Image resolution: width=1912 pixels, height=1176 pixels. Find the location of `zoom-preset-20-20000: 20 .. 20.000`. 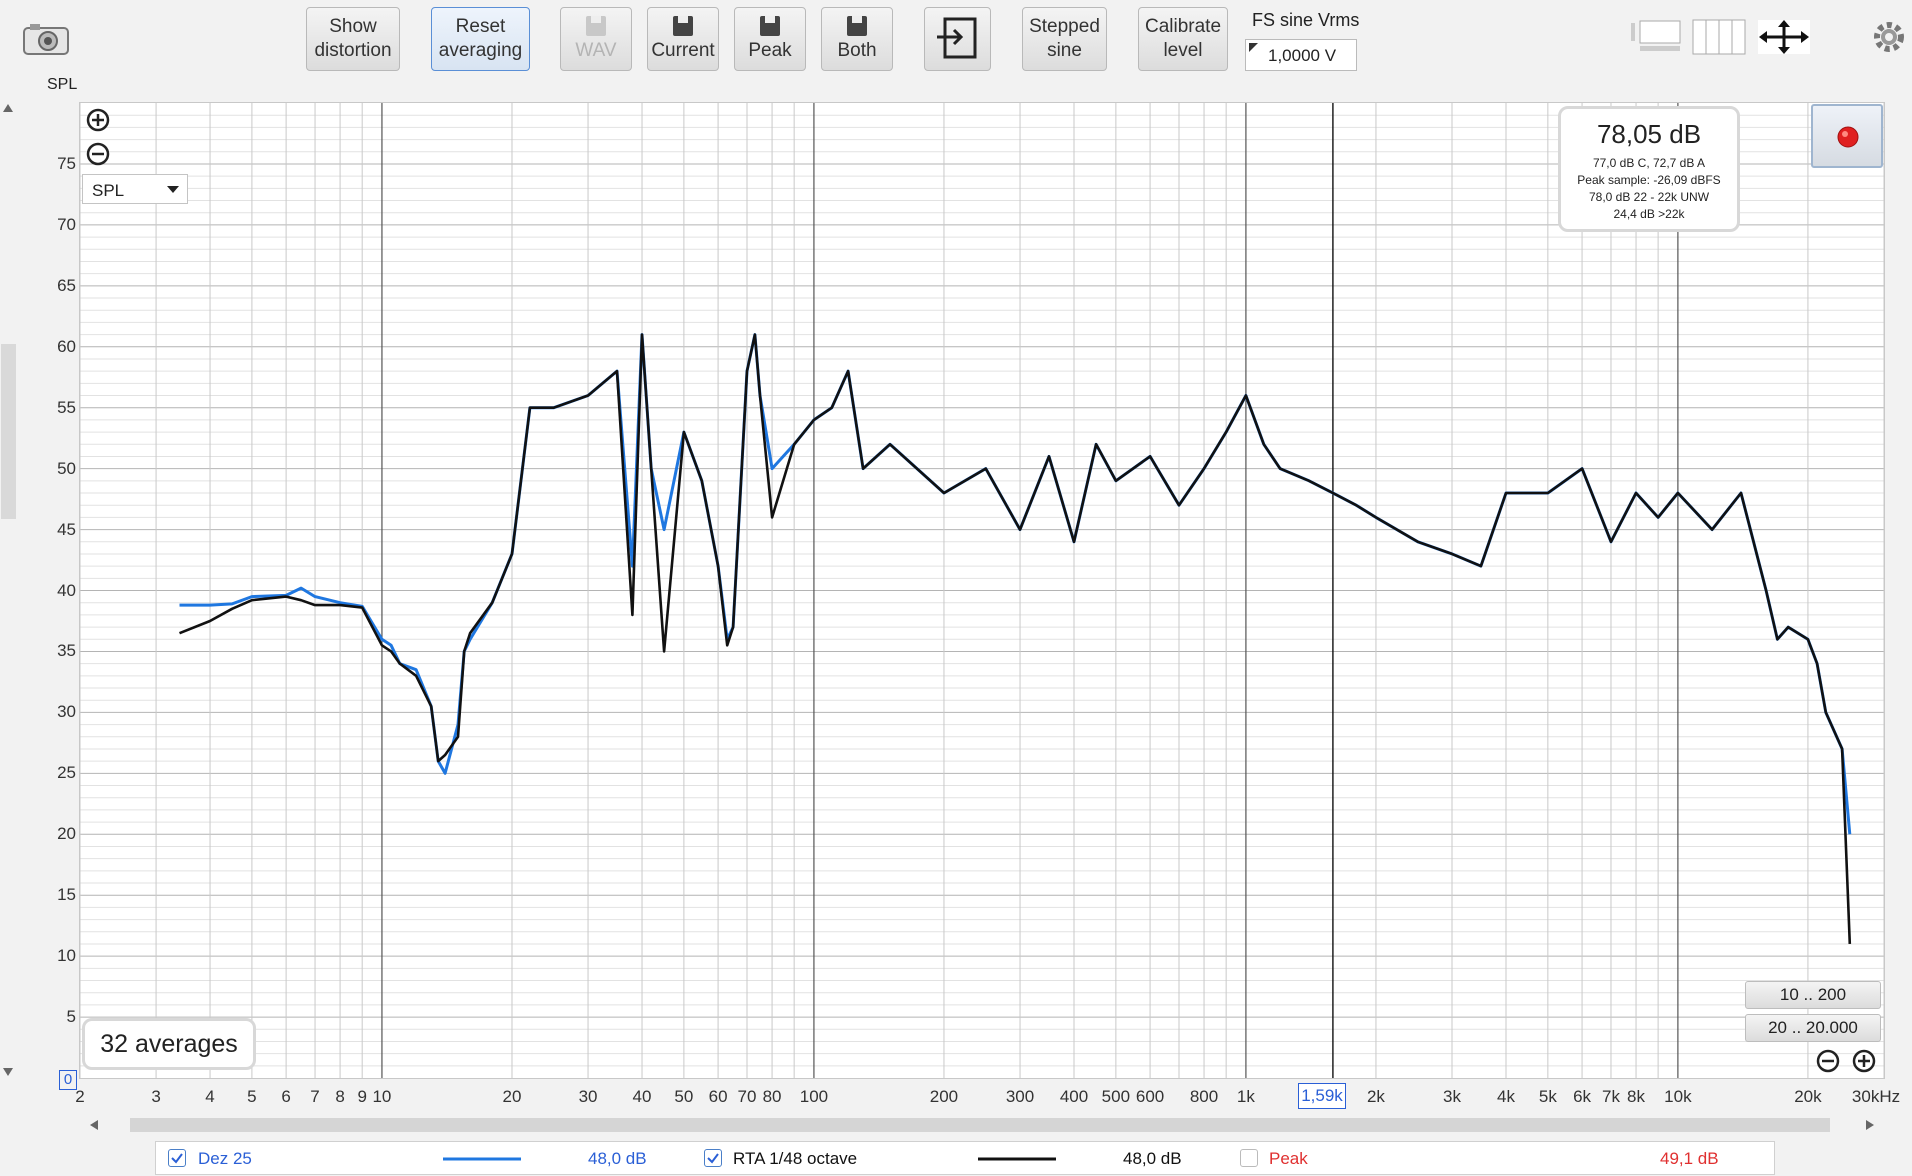

zoom-preset-20-20000: 20 .. 20.000 is located at coordinates (1813, 1028).